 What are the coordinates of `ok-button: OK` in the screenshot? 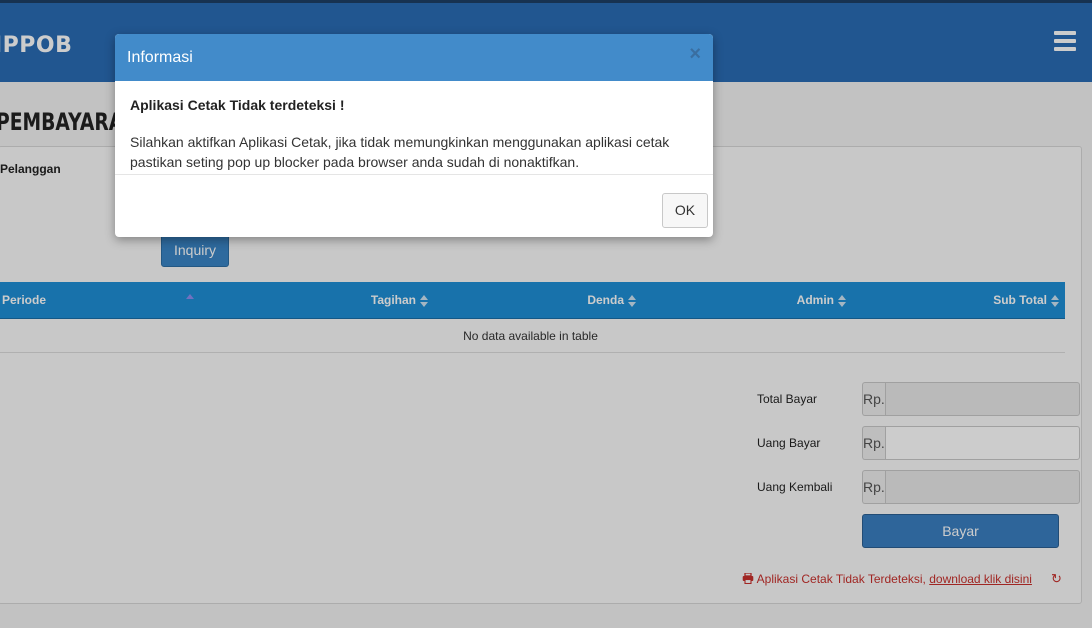 It's located at (685, 210).